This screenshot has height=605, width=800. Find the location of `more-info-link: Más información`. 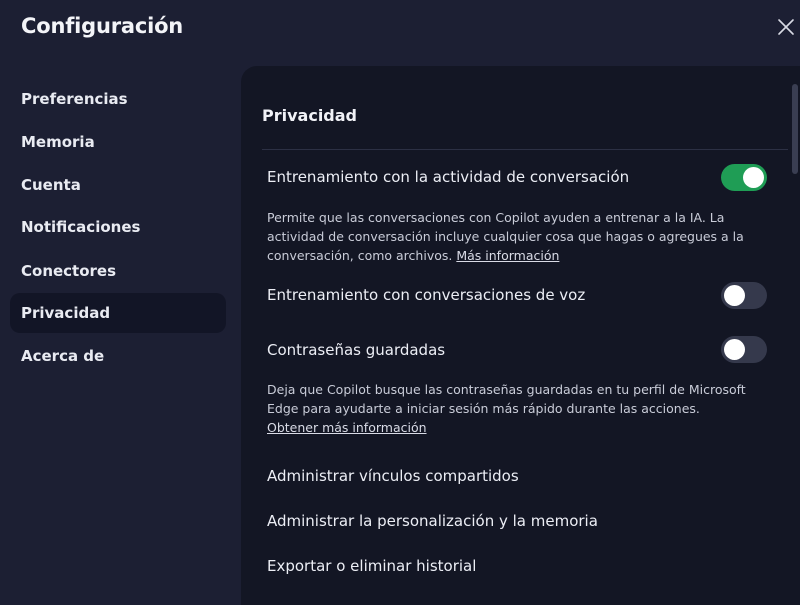

more-info-link: Más información is located at coordinates (507, 255).